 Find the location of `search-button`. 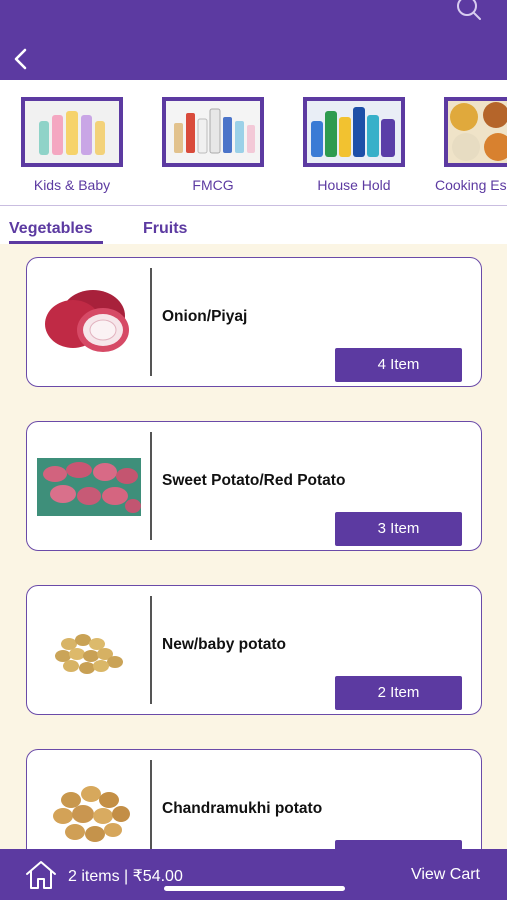

search-button is located at coordinates (470, 11).